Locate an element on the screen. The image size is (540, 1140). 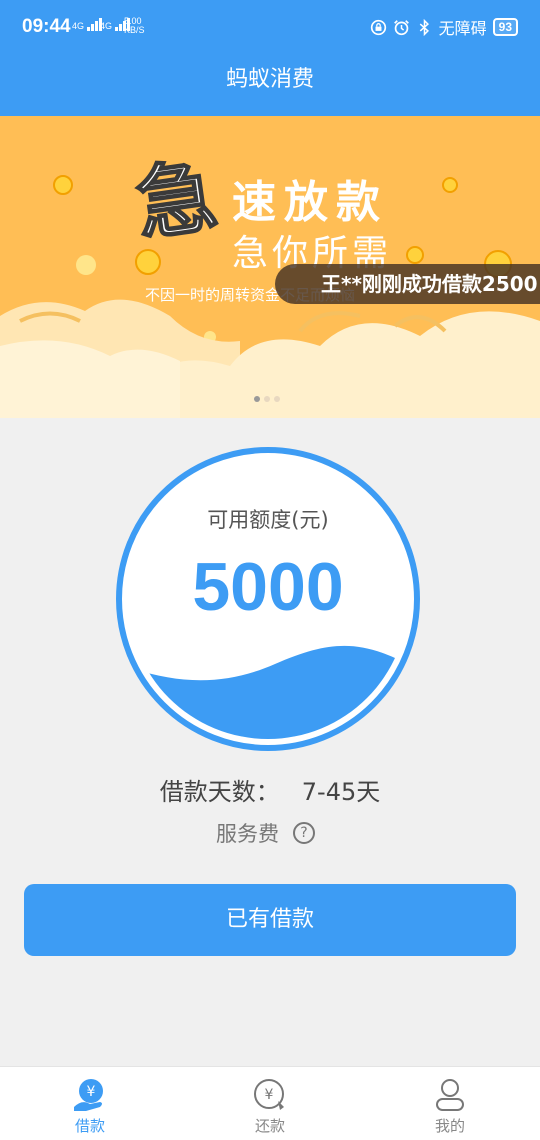
profile-icon is located at coordinates (450, 1095).